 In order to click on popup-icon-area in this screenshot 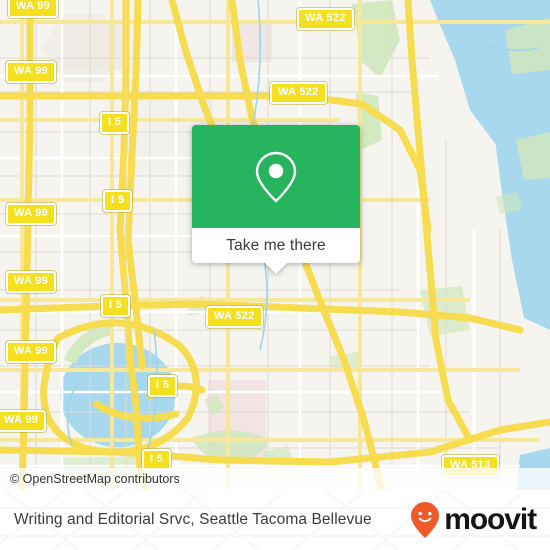, I will do `click(276, 176)`.